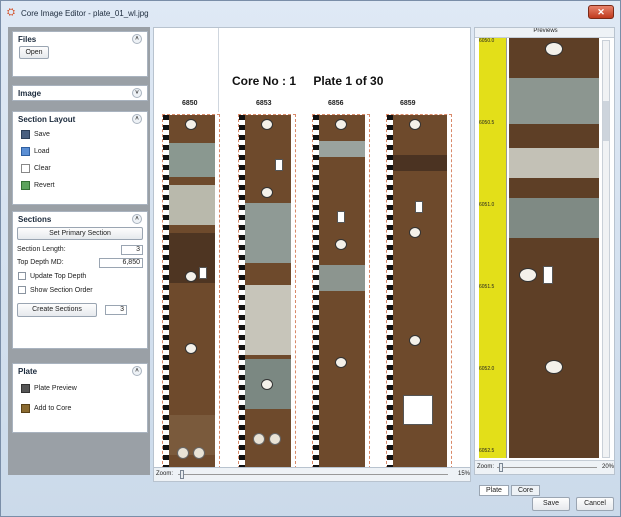 The width and height of the screenshot is (621, 517). What do you see at coordinates (25, 151) in the screenshot?
I see `load-icon` at bounding box center [25, 151].